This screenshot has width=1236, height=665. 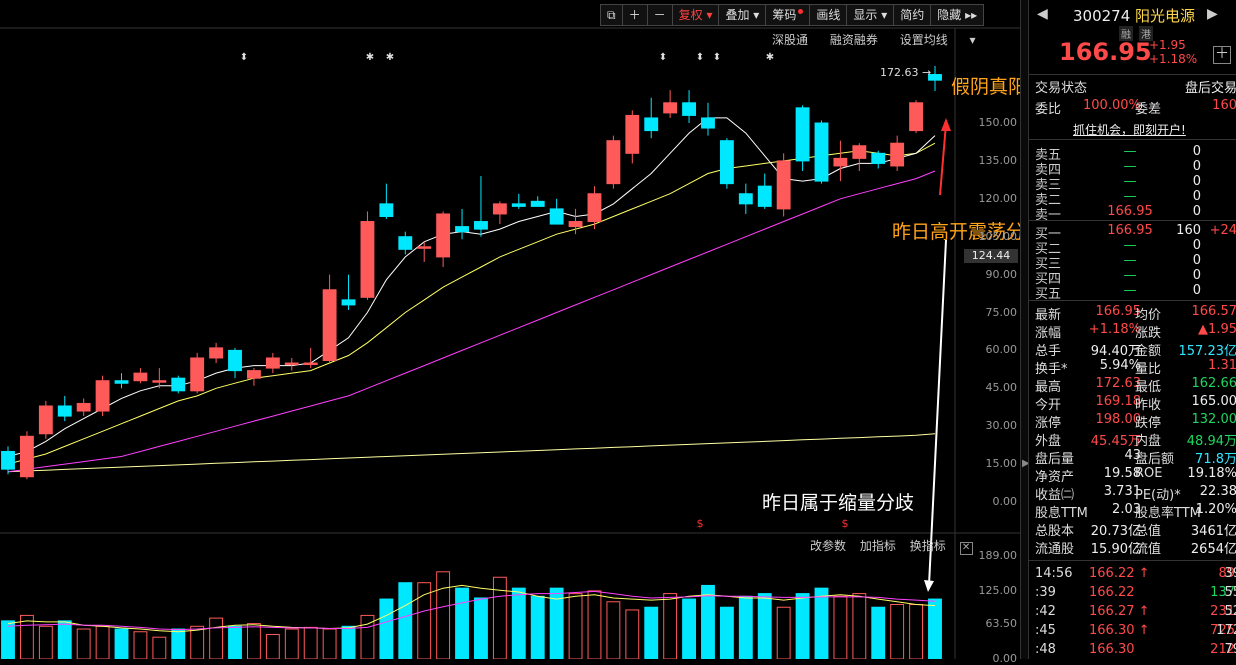 What do you see at coordinates (828, 15) in the screenshot?
I see `draw-line-button: 画线` at bounding box center [828, 15].